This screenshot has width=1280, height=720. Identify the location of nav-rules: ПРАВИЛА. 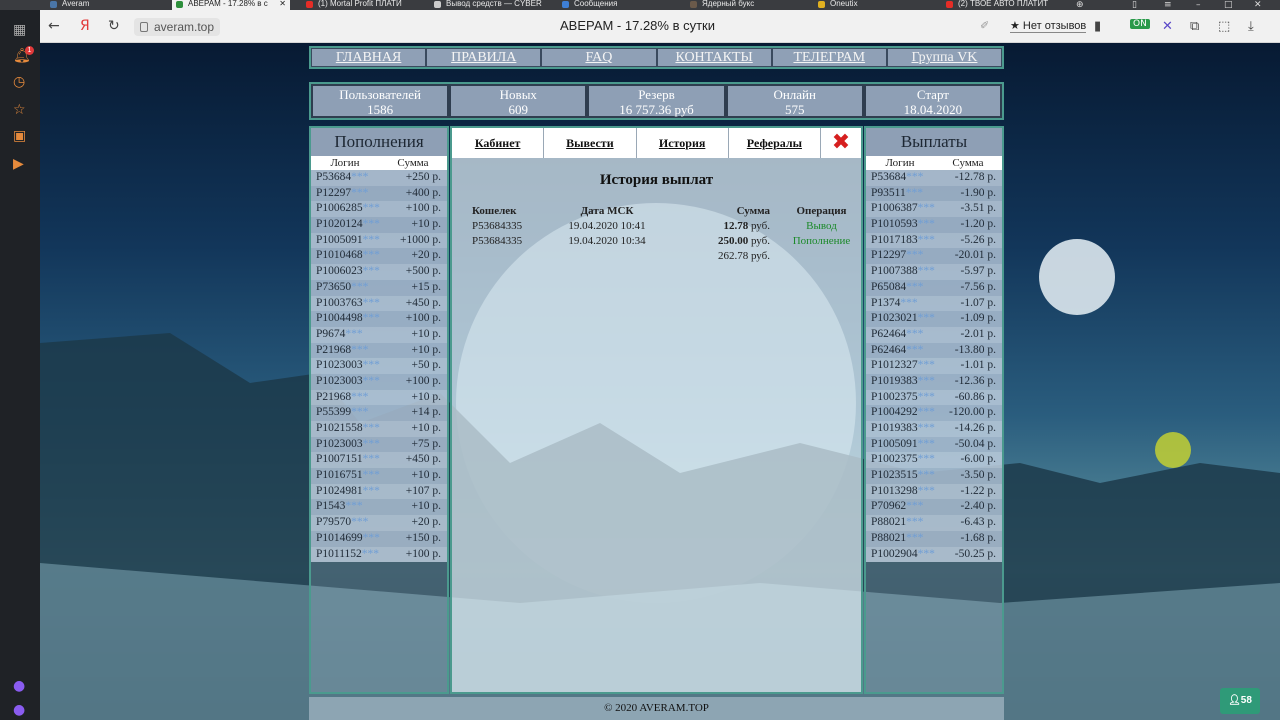
(484, 57).